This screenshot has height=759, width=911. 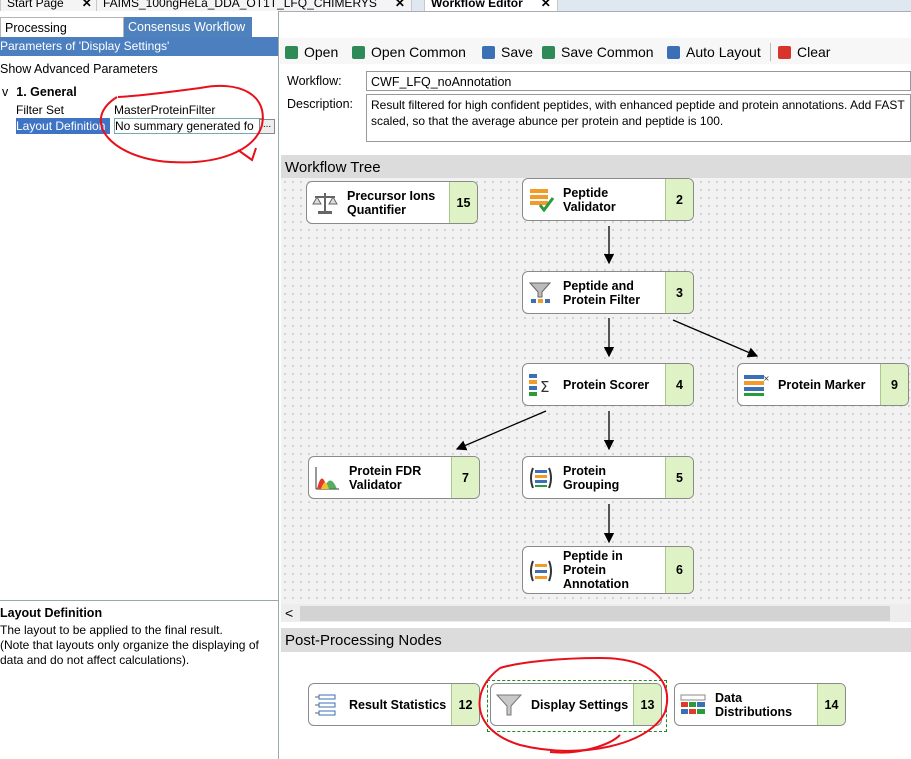 I want to click on annotation-stroke, so click(x=585, y=744).